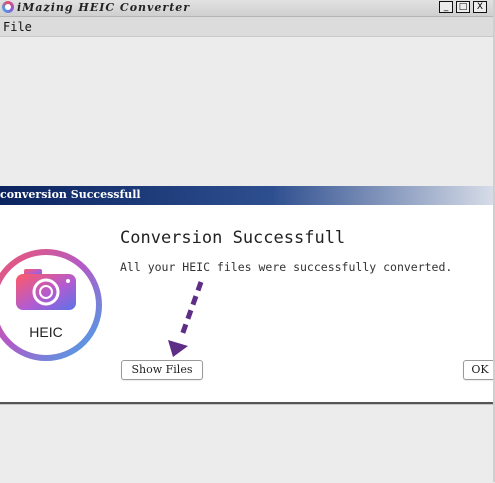  Describe the element at coordinates (233, 238) in the screenshot. I see `dialog-heading: Conversion Successfull` at that location.